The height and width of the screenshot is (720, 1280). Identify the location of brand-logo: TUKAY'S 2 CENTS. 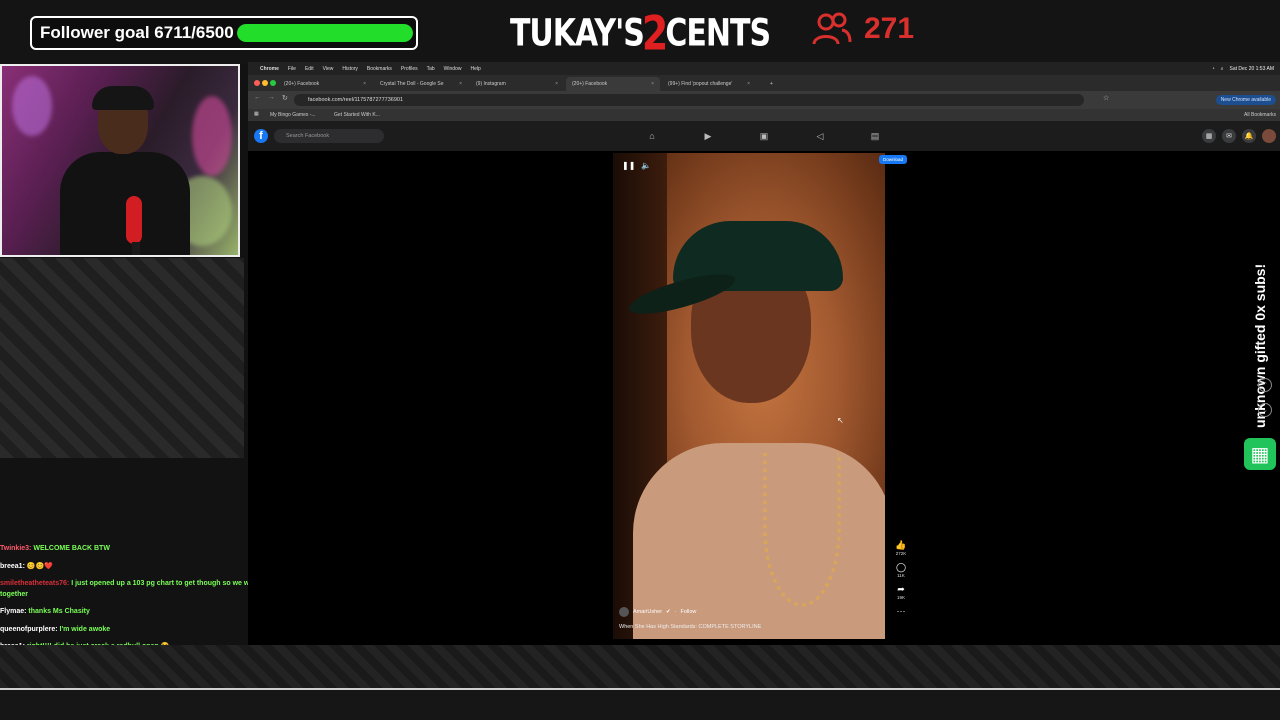
(640, 33).